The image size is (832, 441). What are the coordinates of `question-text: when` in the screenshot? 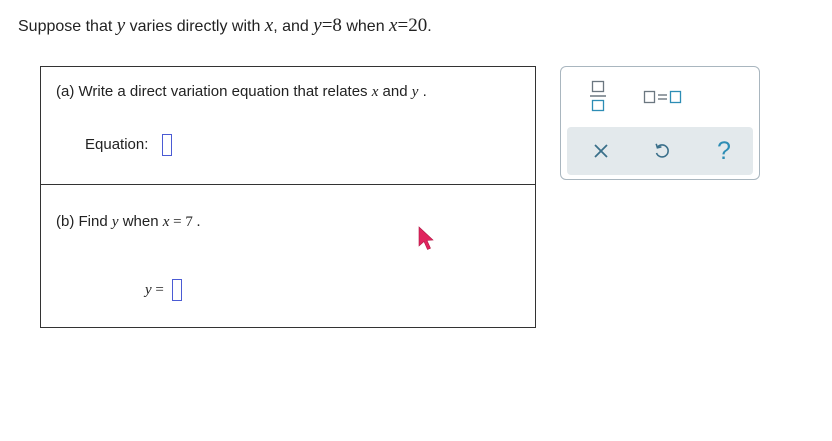 It's located at (140, 221).